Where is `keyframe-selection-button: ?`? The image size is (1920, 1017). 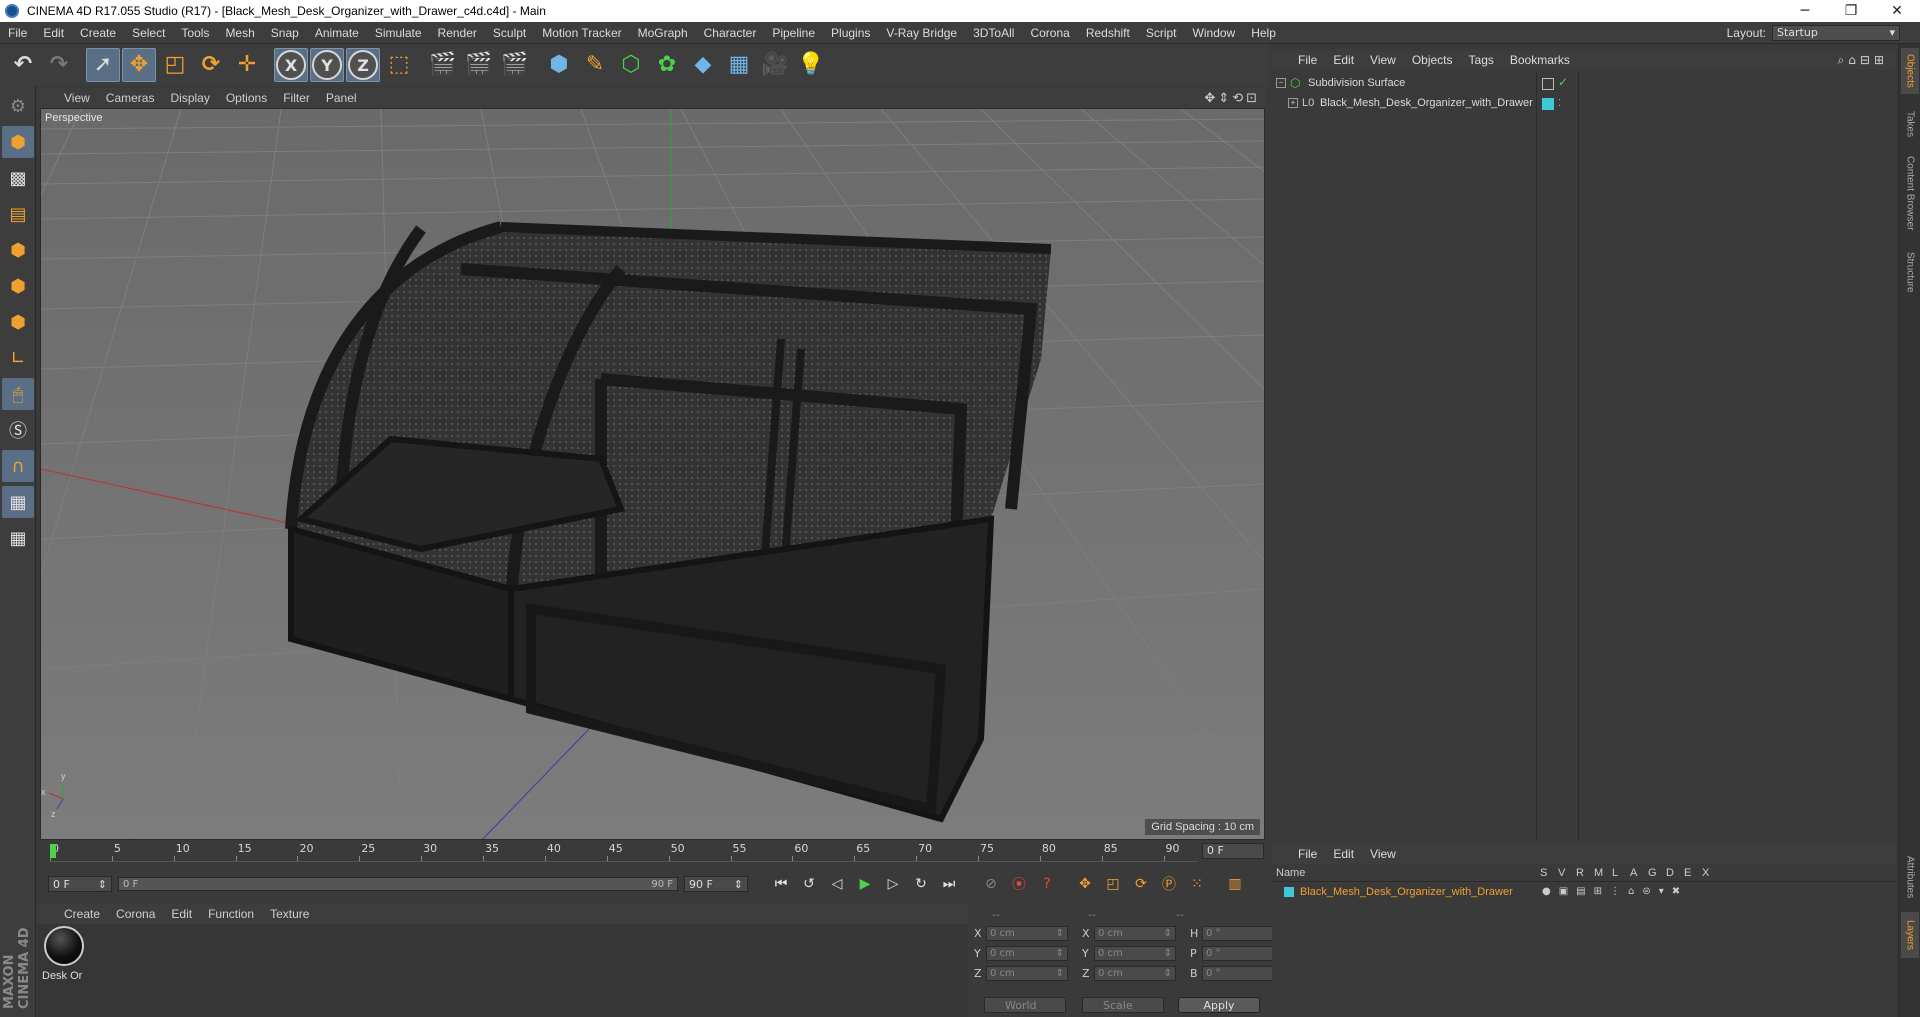 keyframe-selection-button: ? is located at coordinates (1047, 884).